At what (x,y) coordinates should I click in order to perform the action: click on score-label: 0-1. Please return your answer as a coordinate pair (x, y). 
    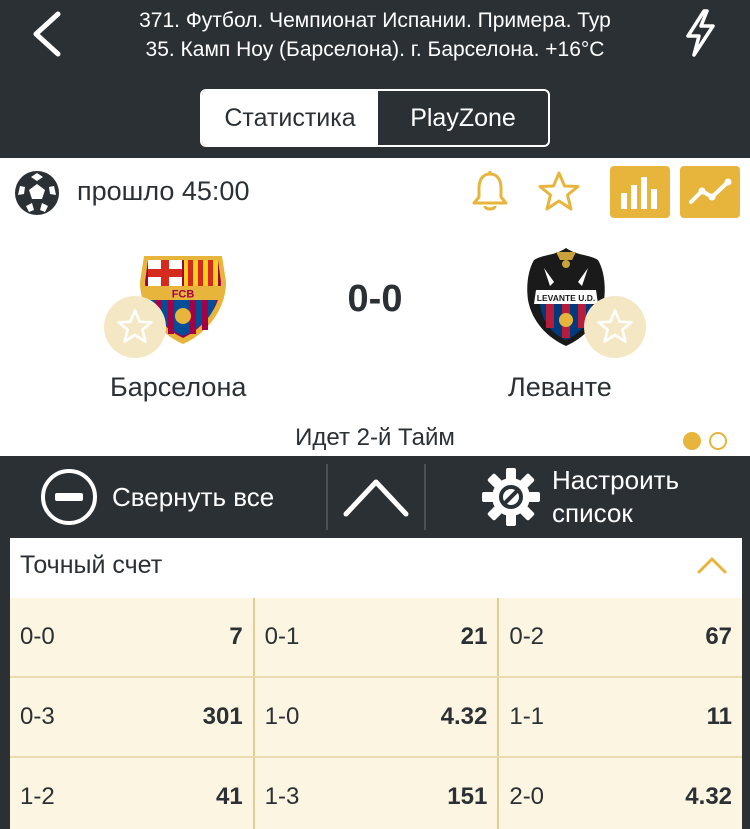
    Looking at the image, I should click on (282, 636).